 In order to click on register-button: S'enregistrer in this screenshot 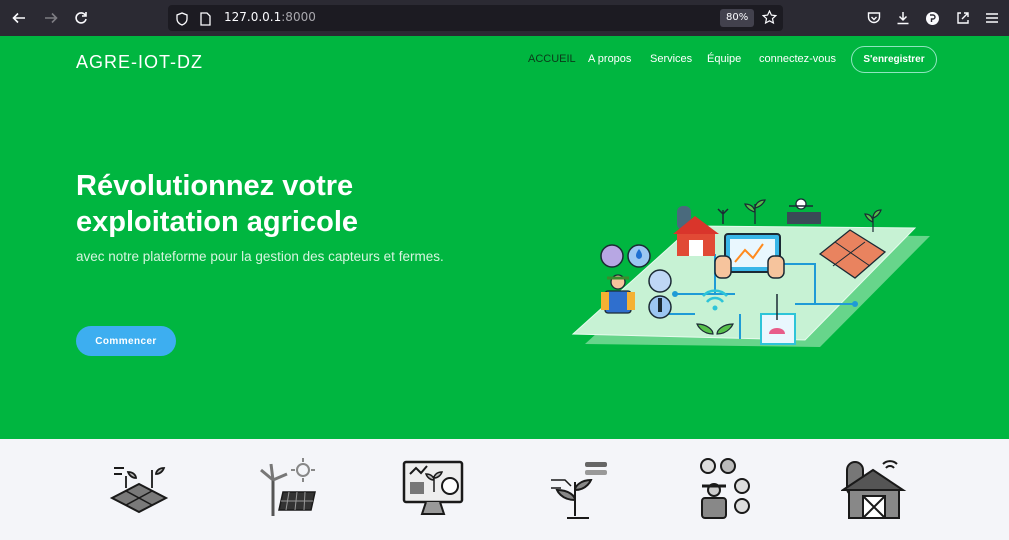, I will do `click(894, 59)`.